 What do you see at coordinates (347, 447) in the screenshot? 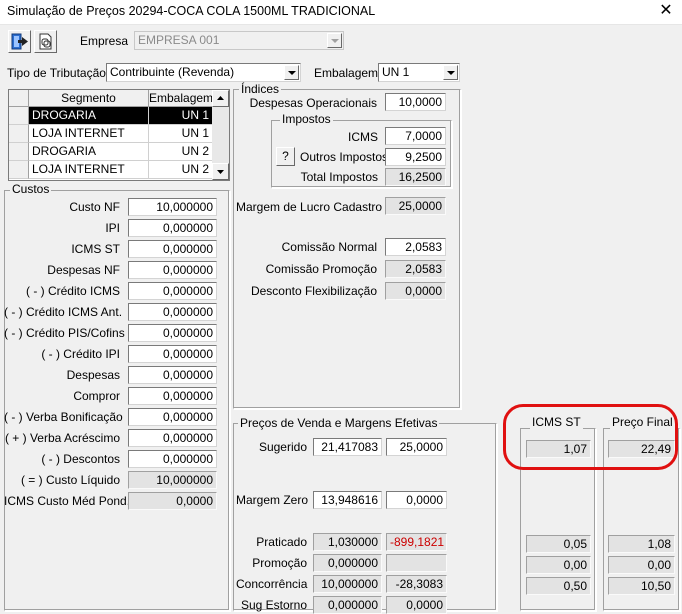
I see `sugerido-price-field: 21,417083` at bounding box center [347, 447].